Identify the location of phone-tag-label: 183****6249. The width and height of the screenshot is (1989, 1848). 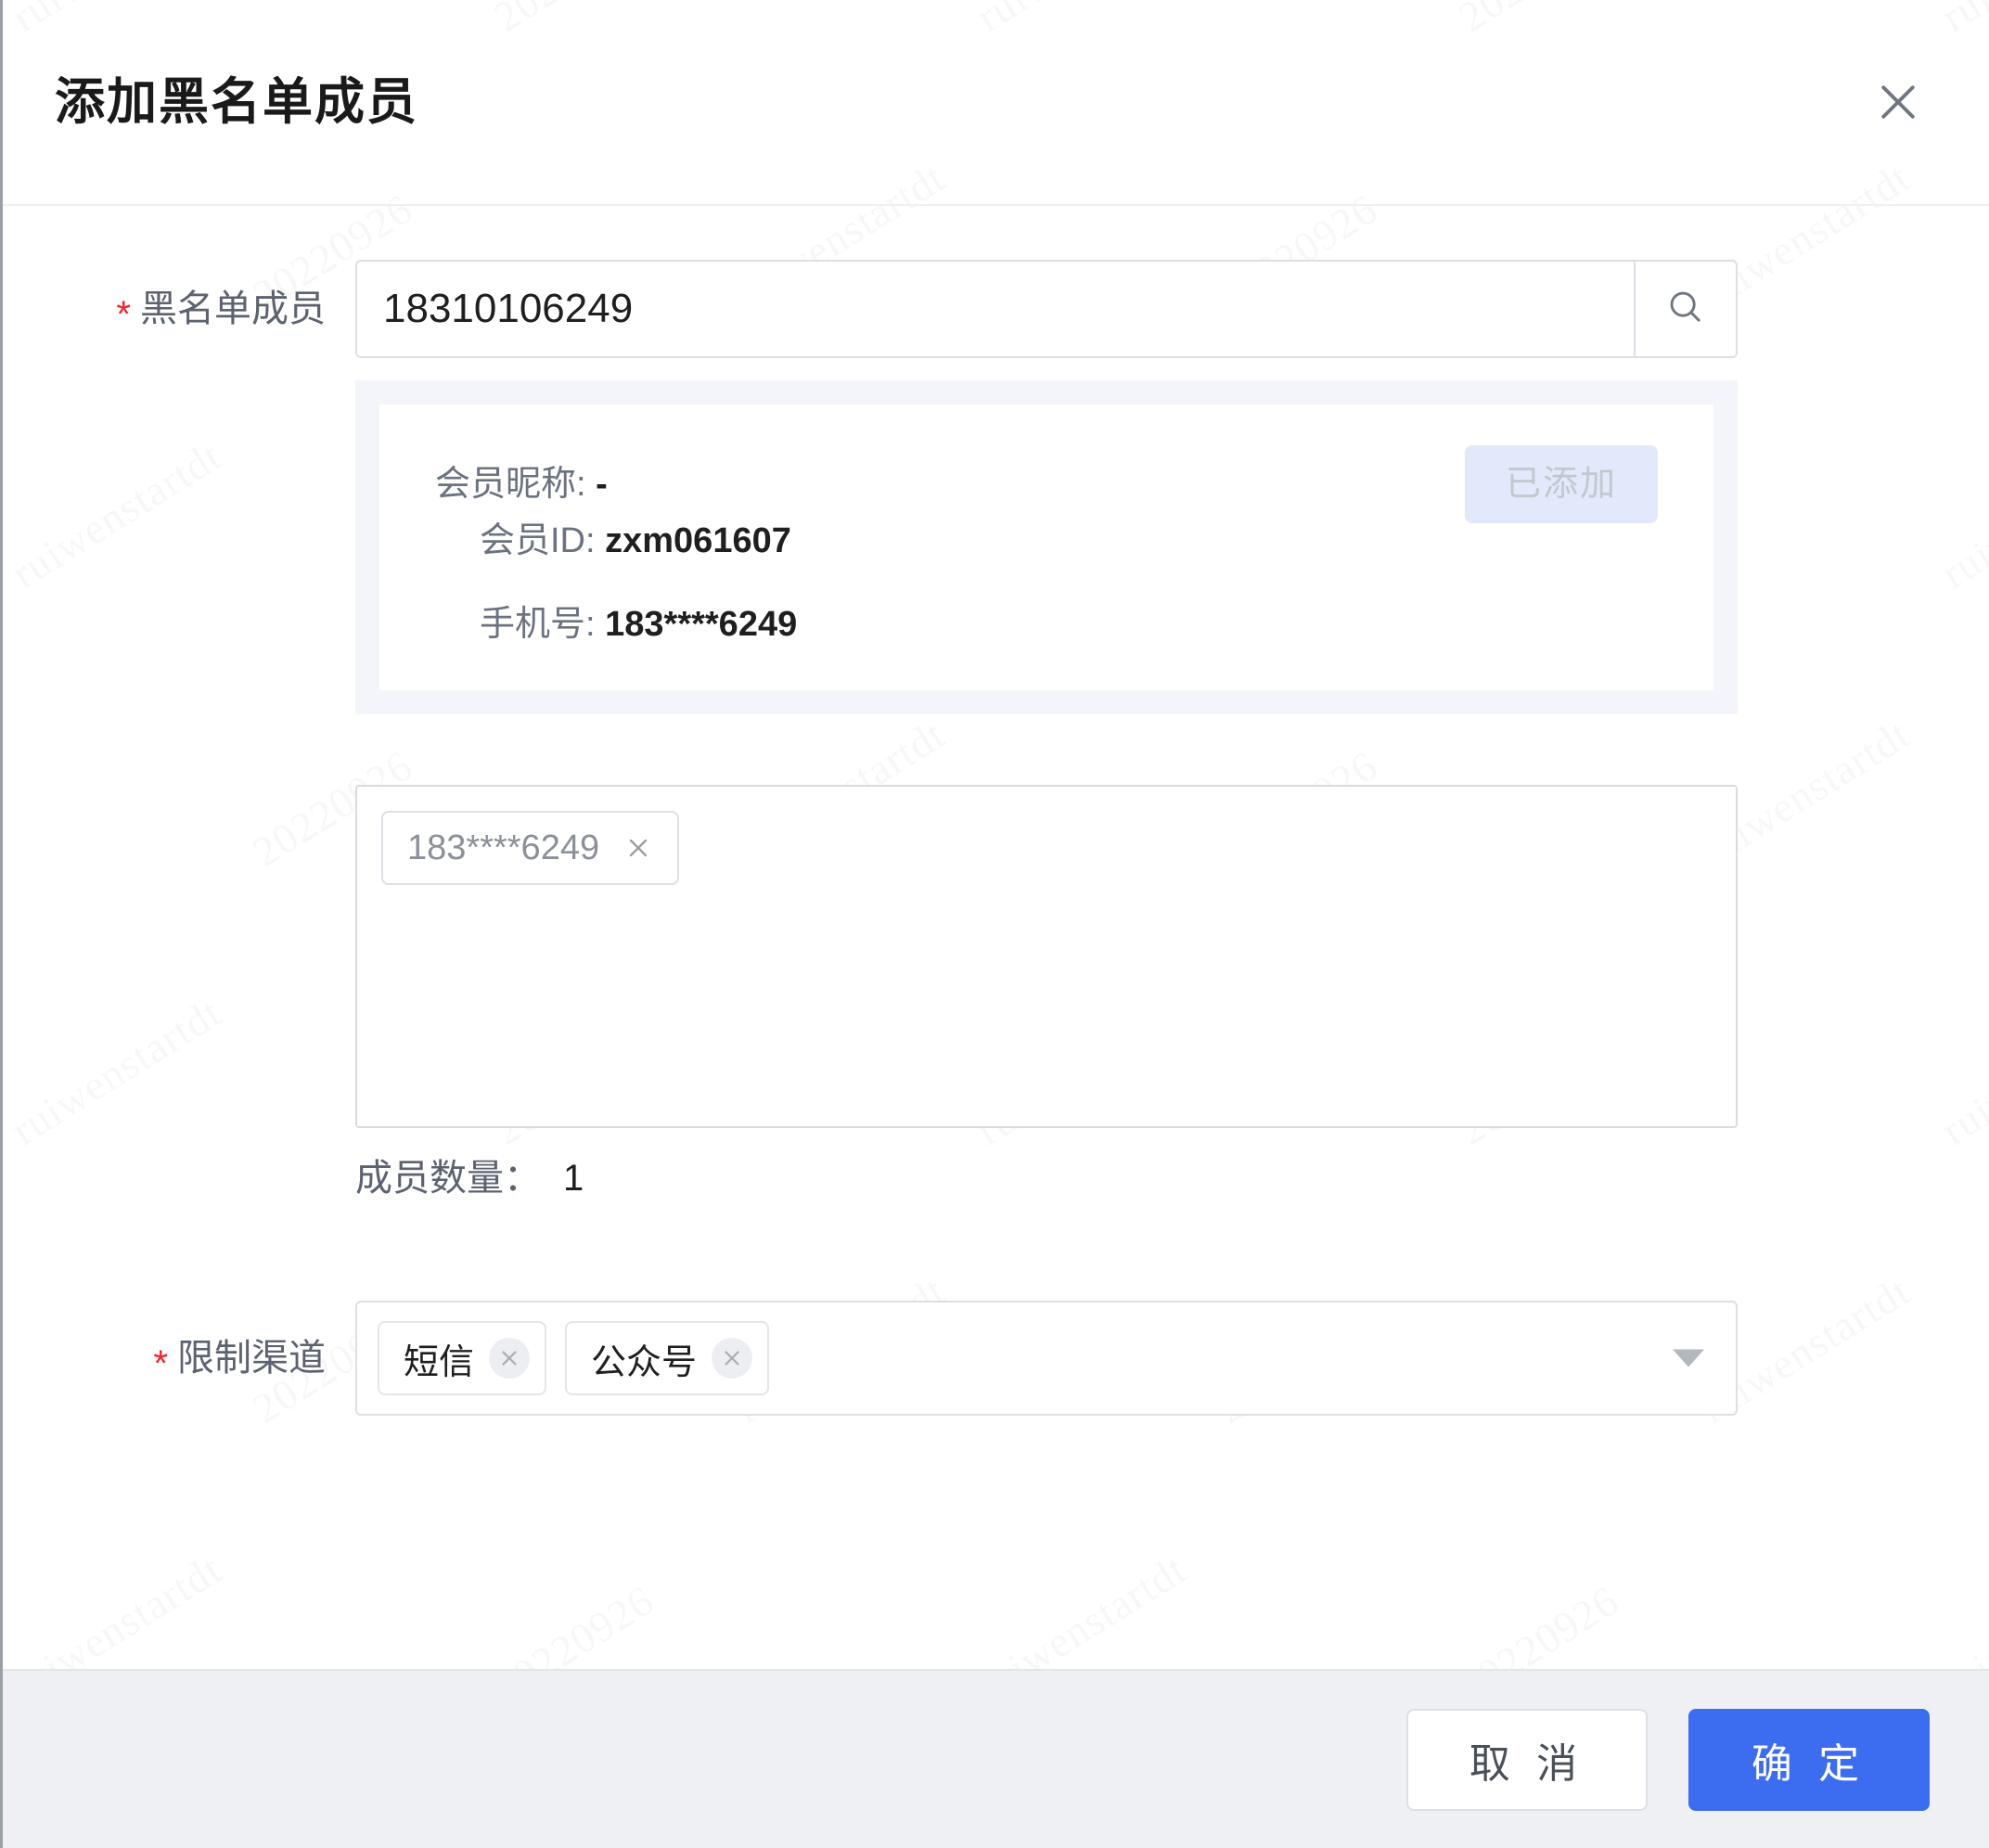
(503, 847).